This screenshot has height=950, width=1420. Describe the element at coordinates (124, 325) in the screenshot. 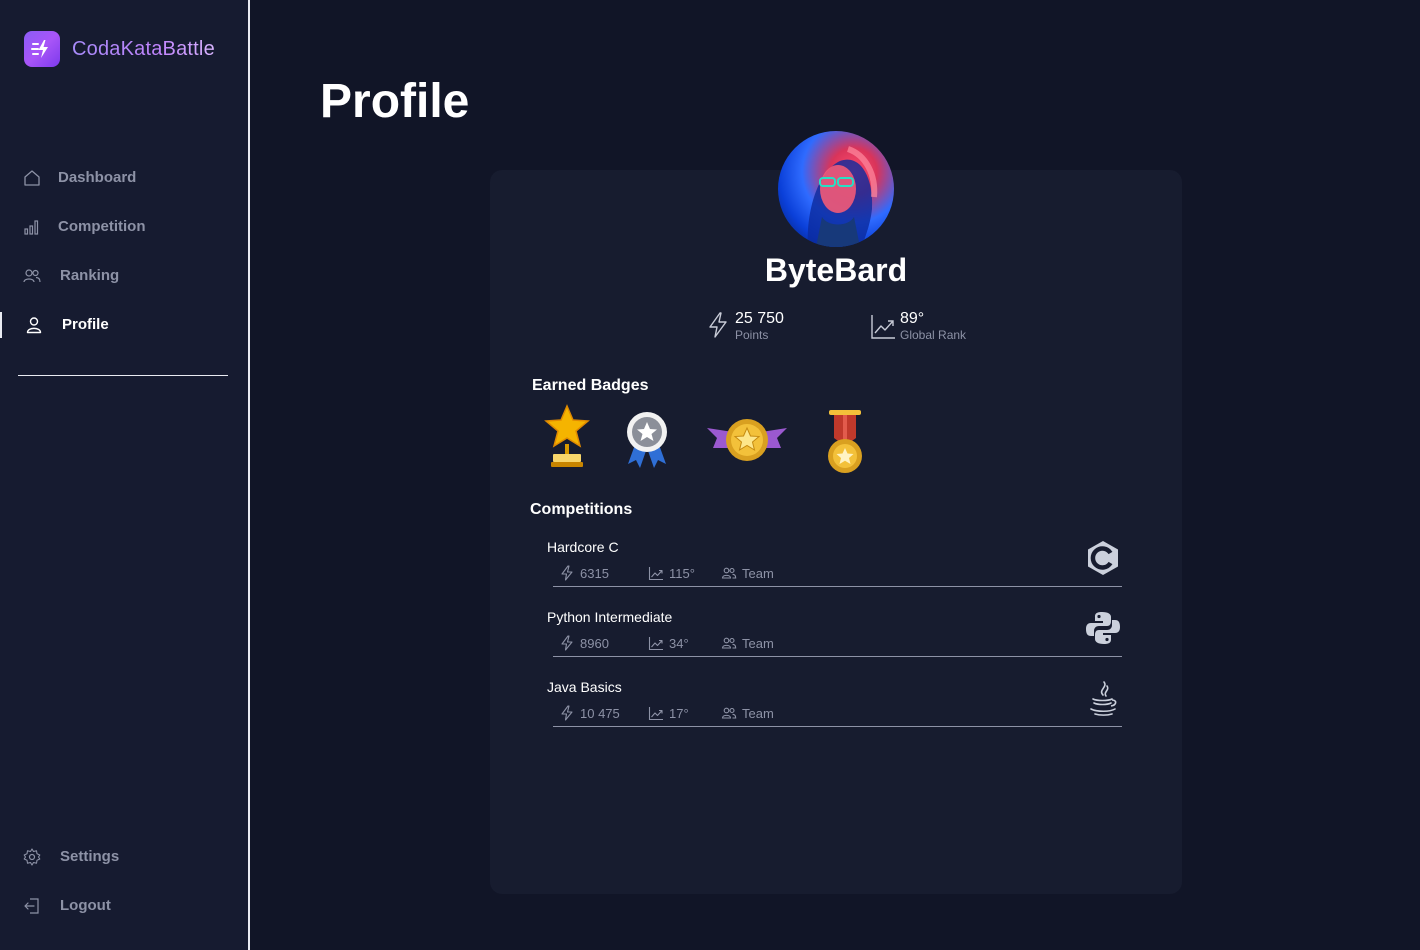

I see `sidebar-item-profile: Profile` at that location.